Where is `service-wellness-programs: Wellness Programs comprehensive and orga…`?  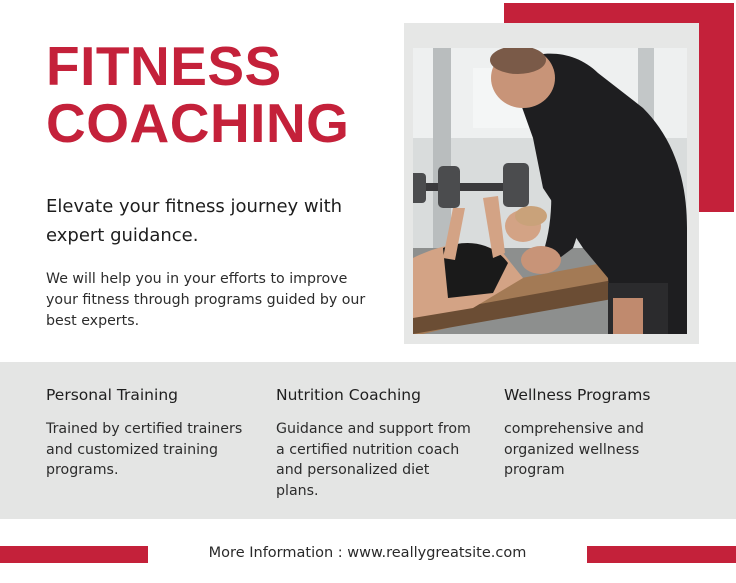
service-wellness-programs: Wellness Programs comprehensive and orga… is located at coordinates (599, 433).